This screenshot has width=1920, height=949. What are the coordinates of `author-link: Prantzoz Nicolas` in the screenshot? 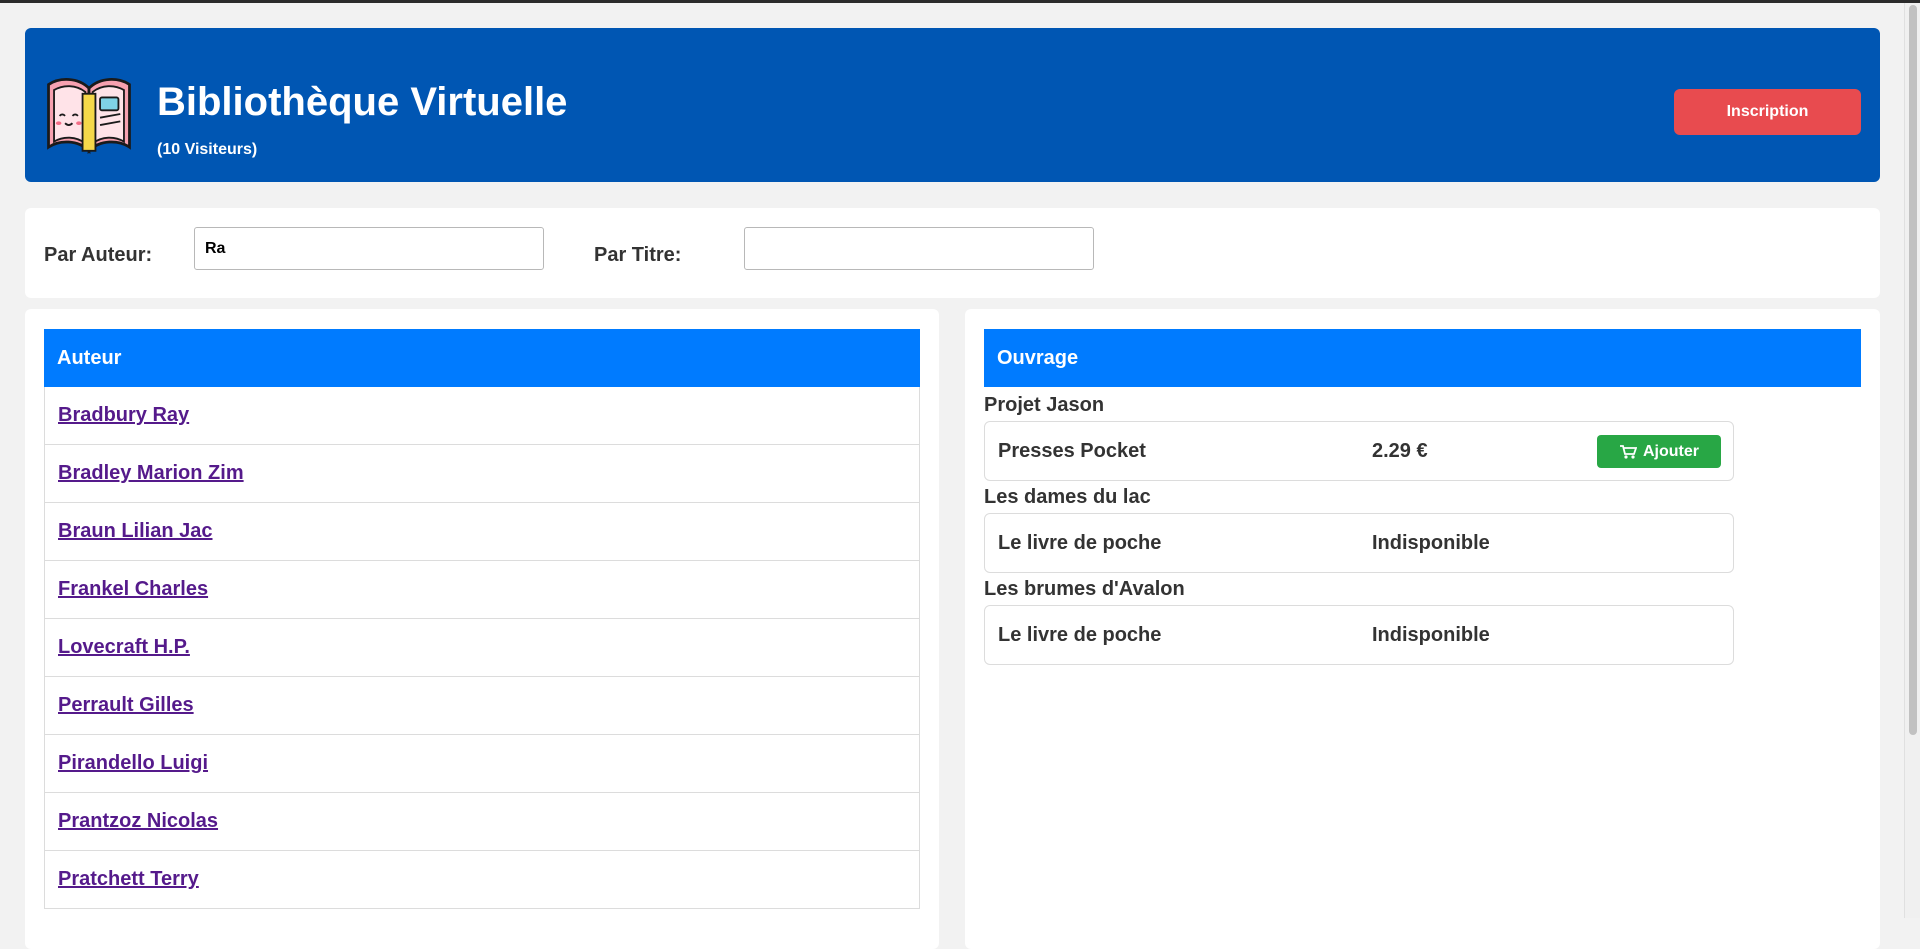 It's located at (138, 821).